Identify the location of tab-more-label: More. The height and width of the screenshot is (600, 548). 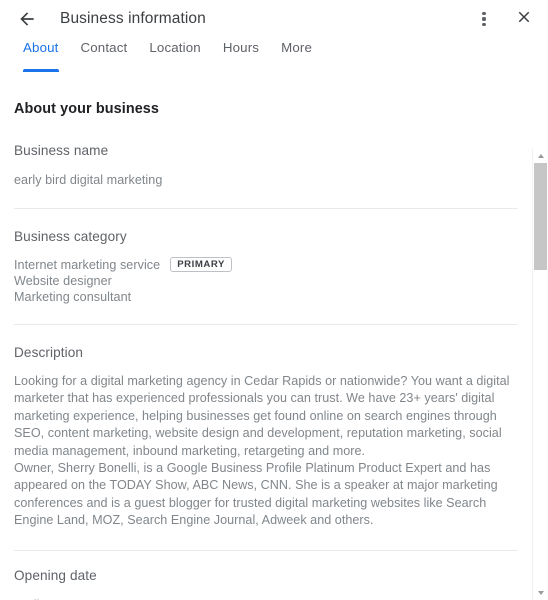
(296, 47).